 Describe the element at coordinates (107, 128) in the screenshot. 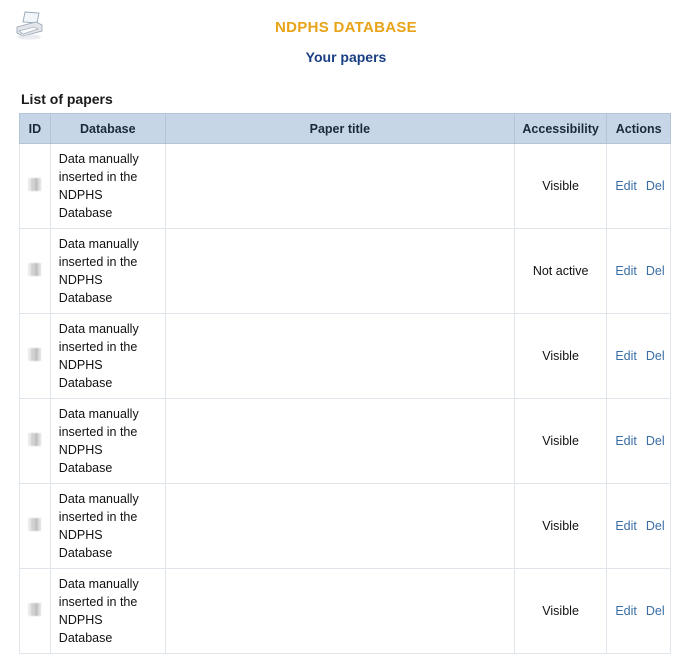

I see `column-header-database: Database` at that location.